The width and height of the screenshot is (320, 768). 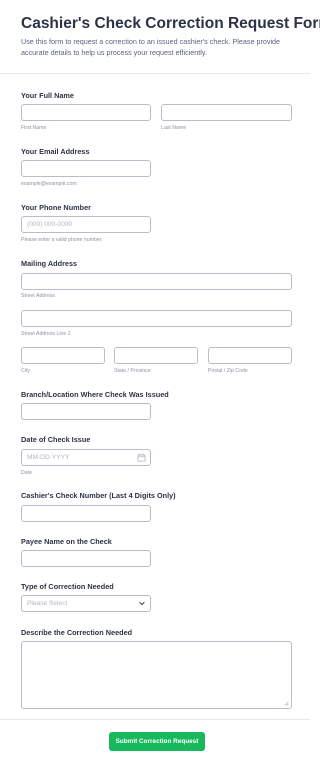 I want to click on email-input, so click(x=86, y=168).